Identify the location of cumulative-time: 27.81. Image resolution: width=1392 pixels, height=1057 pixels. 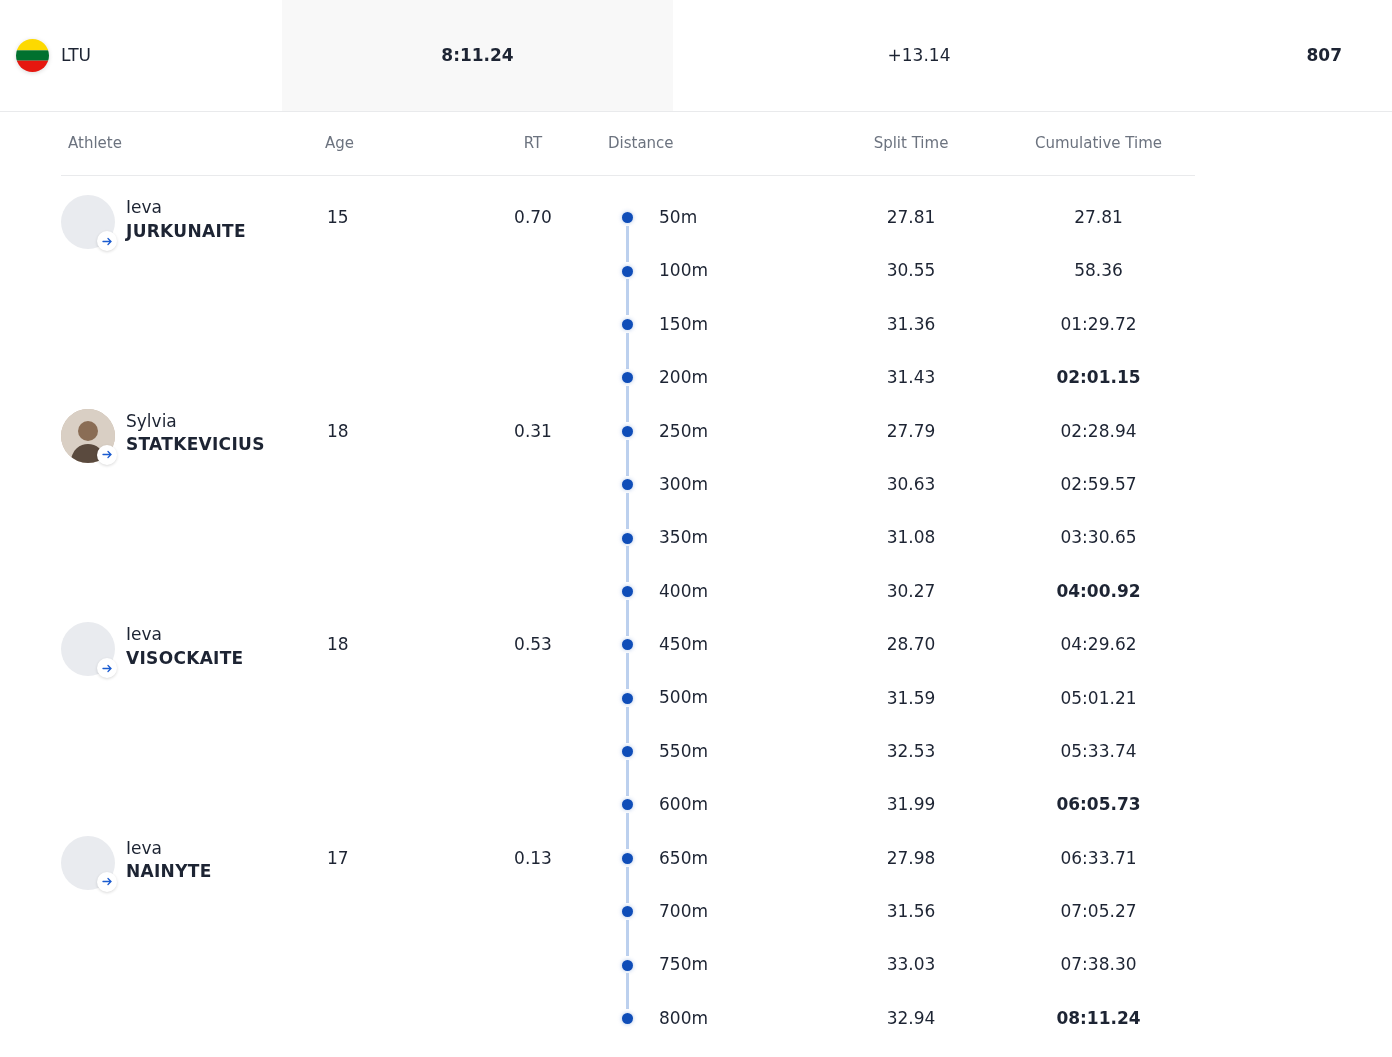
(1098, 217).